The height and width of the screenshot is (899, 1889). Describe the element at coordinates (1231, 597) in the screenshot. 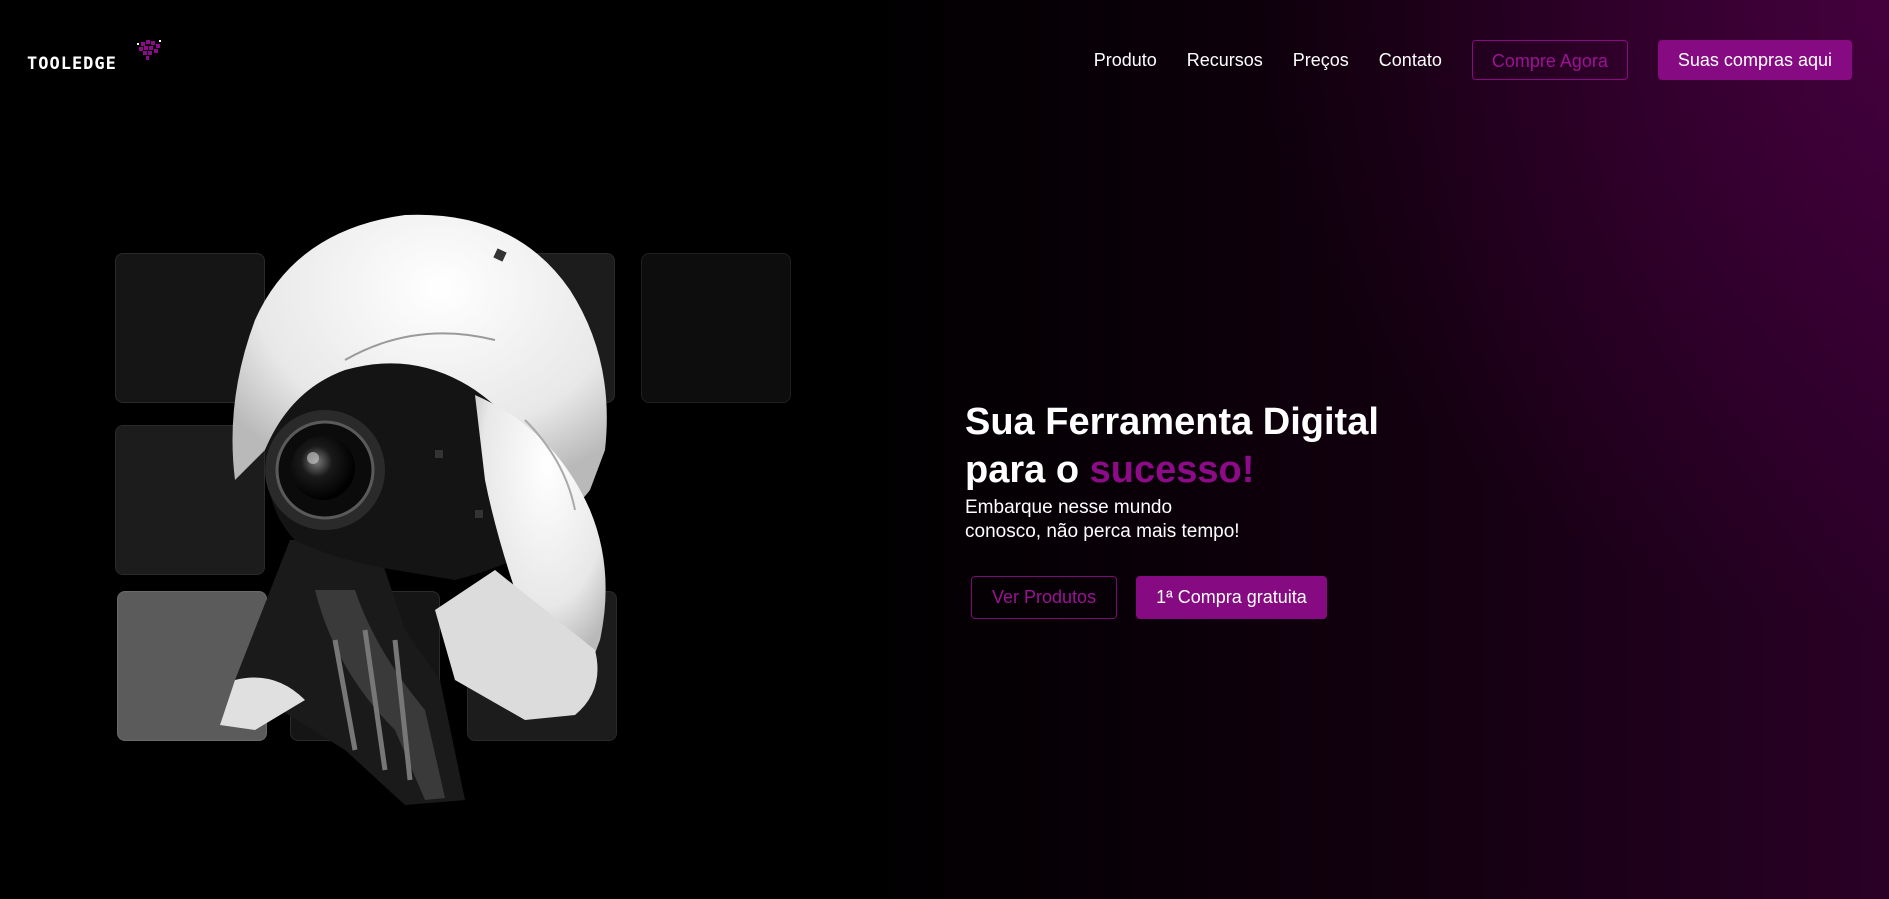

I see `first-purchase-free-button: 1ª Compra gratuita` at that location.